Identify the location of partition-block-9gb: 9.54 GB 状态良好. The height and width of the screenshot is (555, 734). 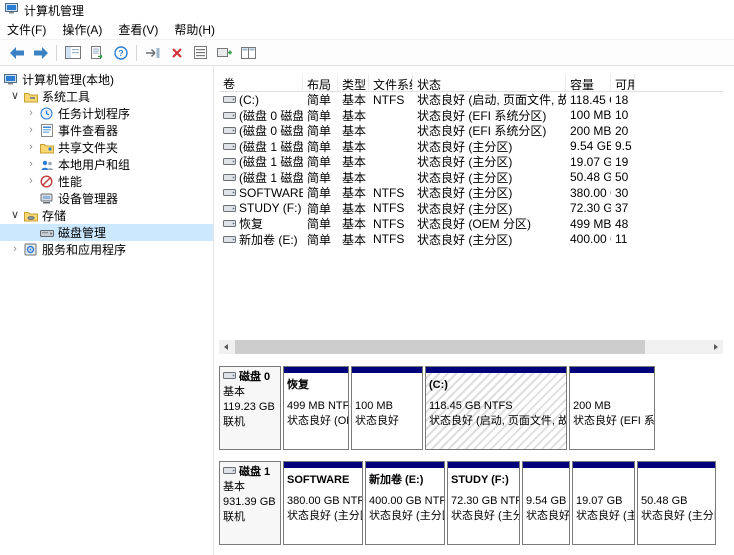
(546, 503).